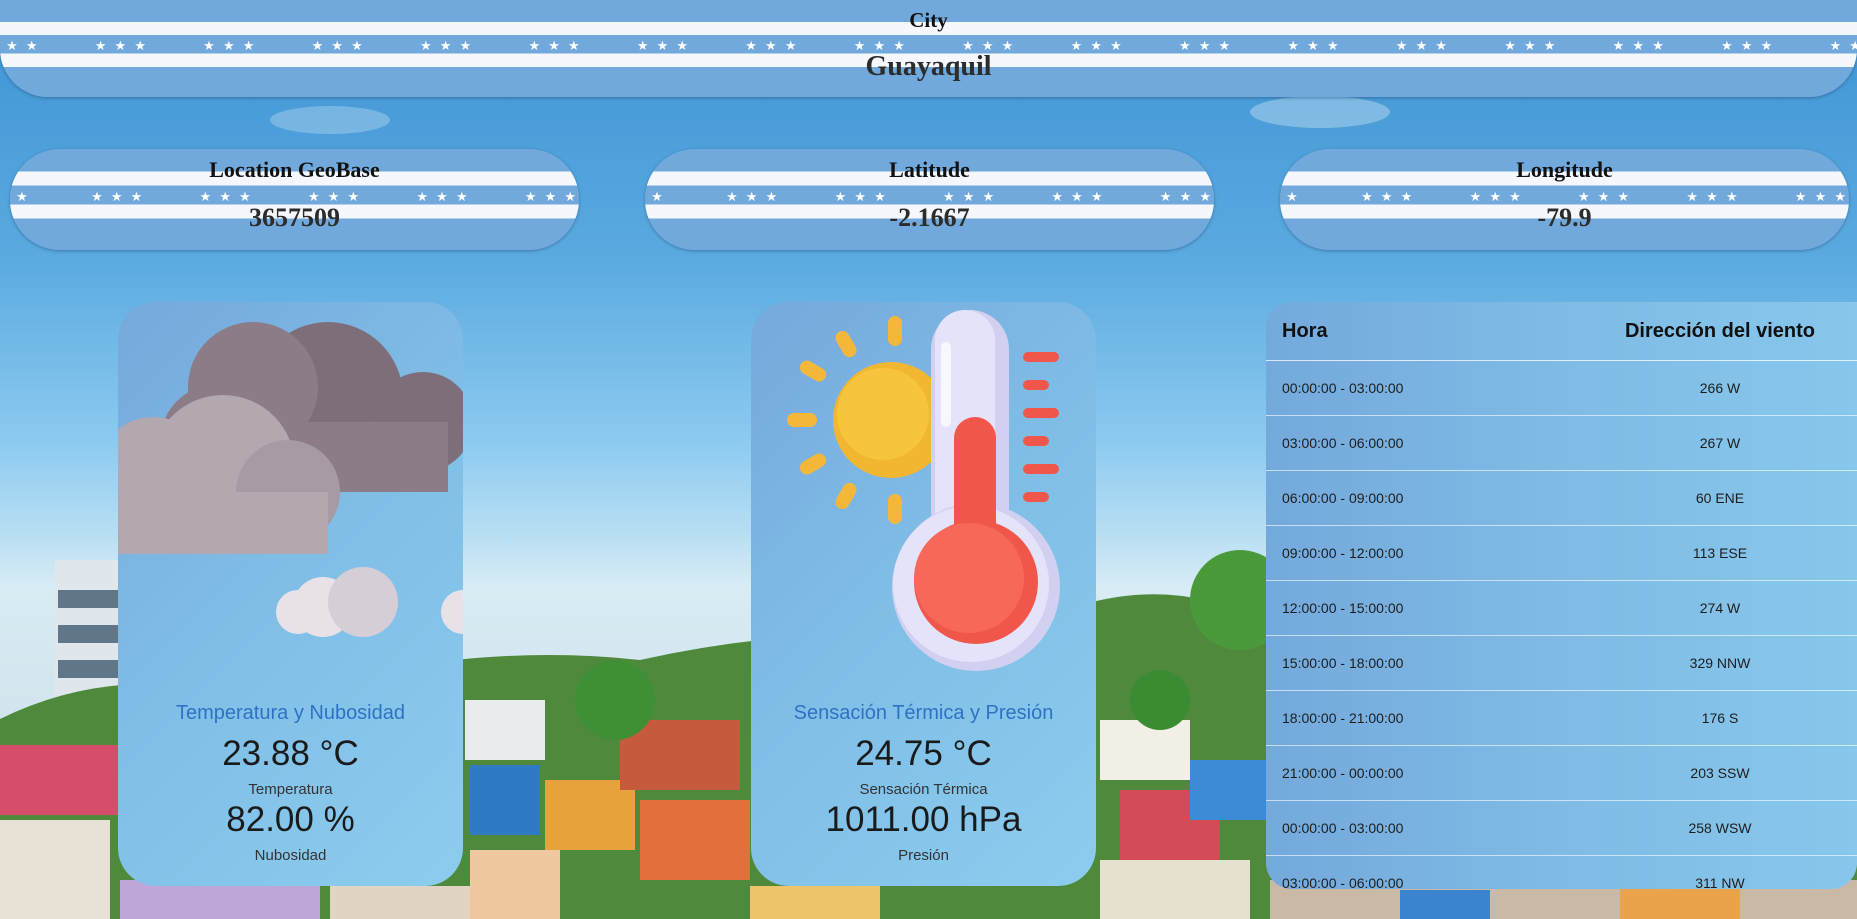  I want to click on table-row: 06:00:00 - 09:00:00 60 ENE, so click(1561, 498).